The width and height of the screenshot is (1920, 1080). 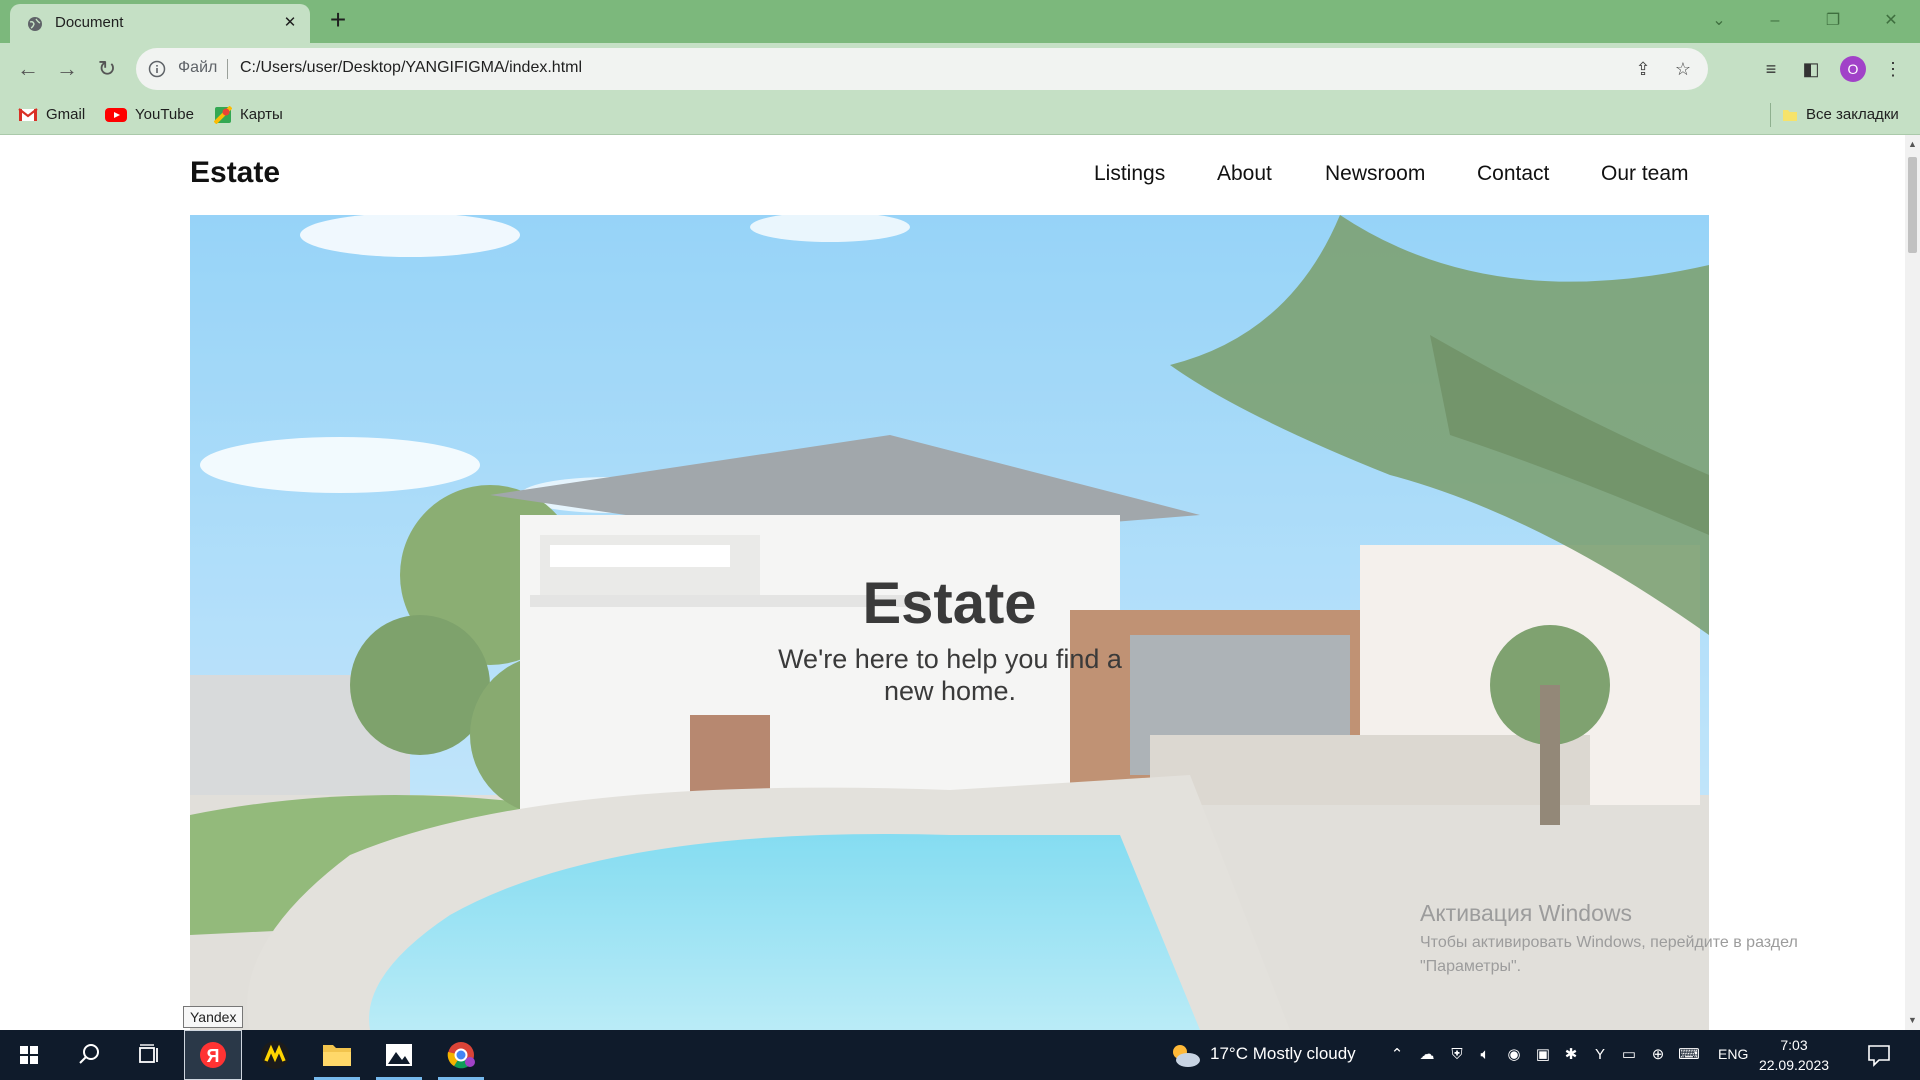 What do you see at coordinates (949, 603) in the screenshot?
I see `hero-title: Estate` at bounding box center [949, 603].